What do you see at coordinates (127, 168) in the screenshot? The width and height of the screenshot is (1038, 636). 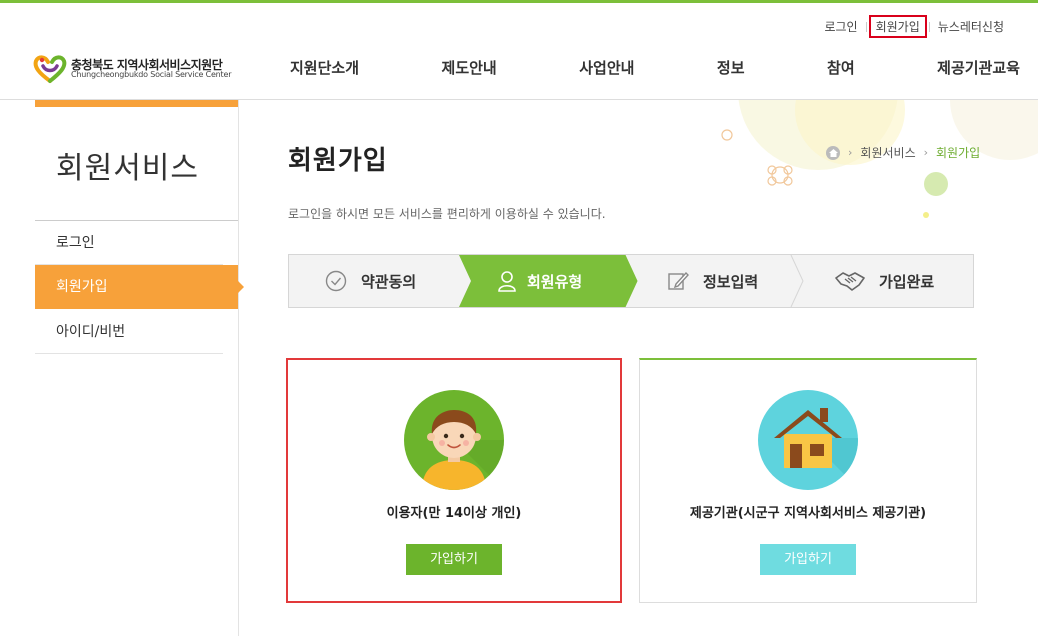 I see `sidebar-title: 회원서비스` at bounding box center [127, 168].